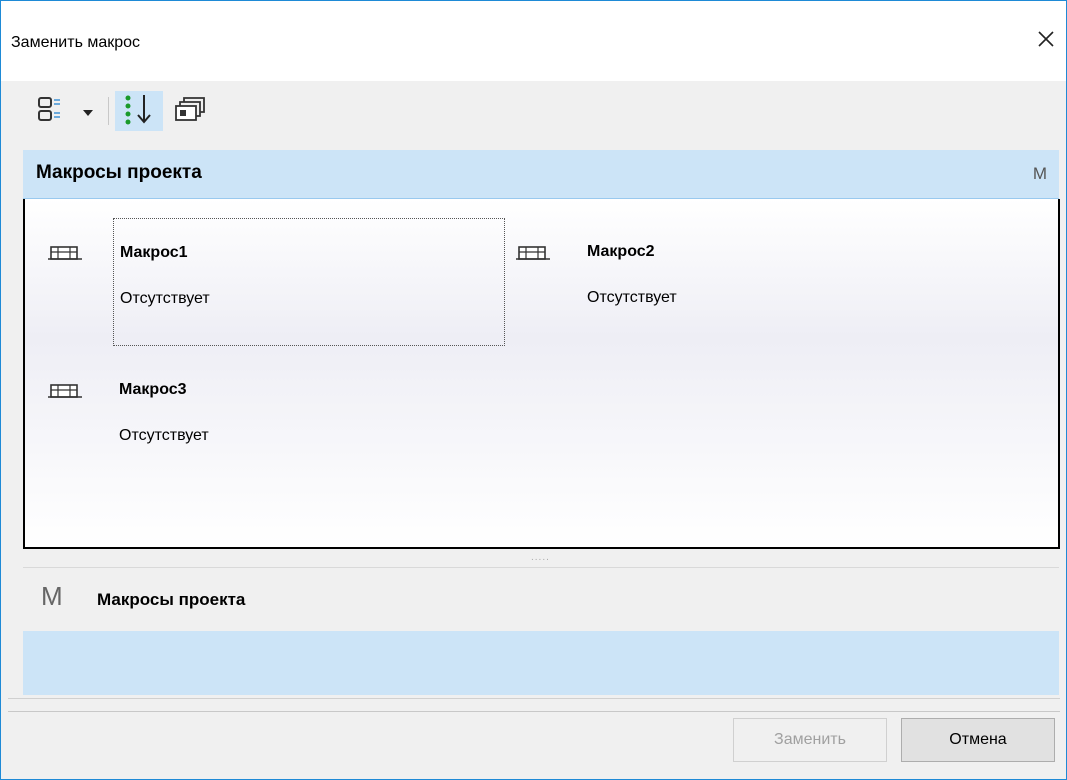  I want to click on item-name: Макрос3, so click(153, 389).